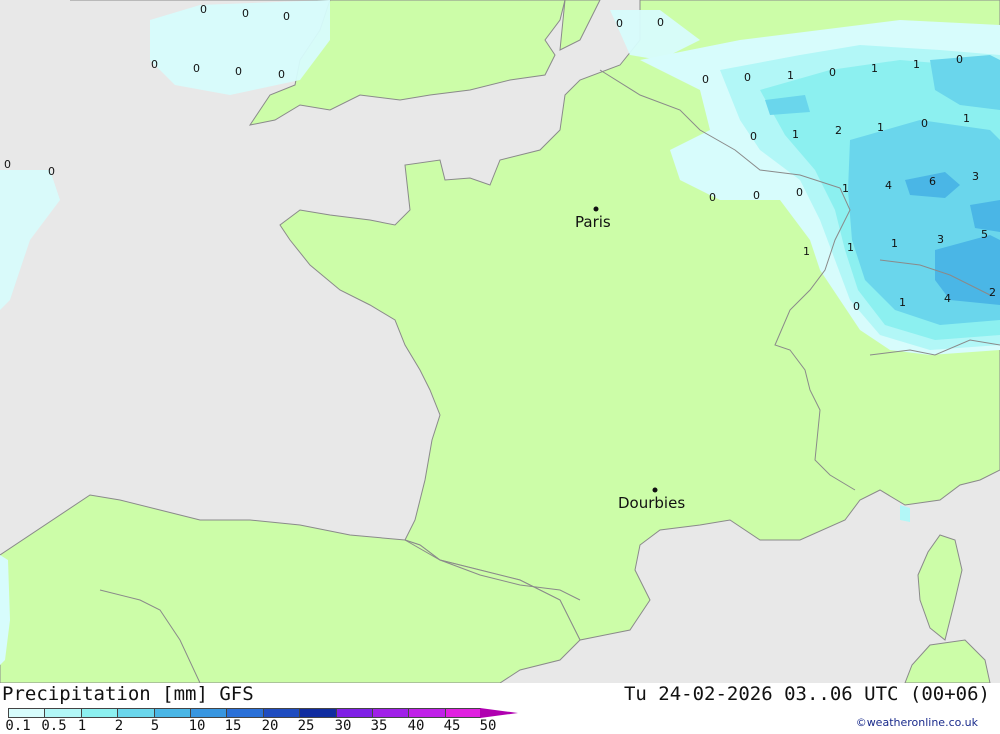  I want to click on legend-tick: 40, so click(416, 726).